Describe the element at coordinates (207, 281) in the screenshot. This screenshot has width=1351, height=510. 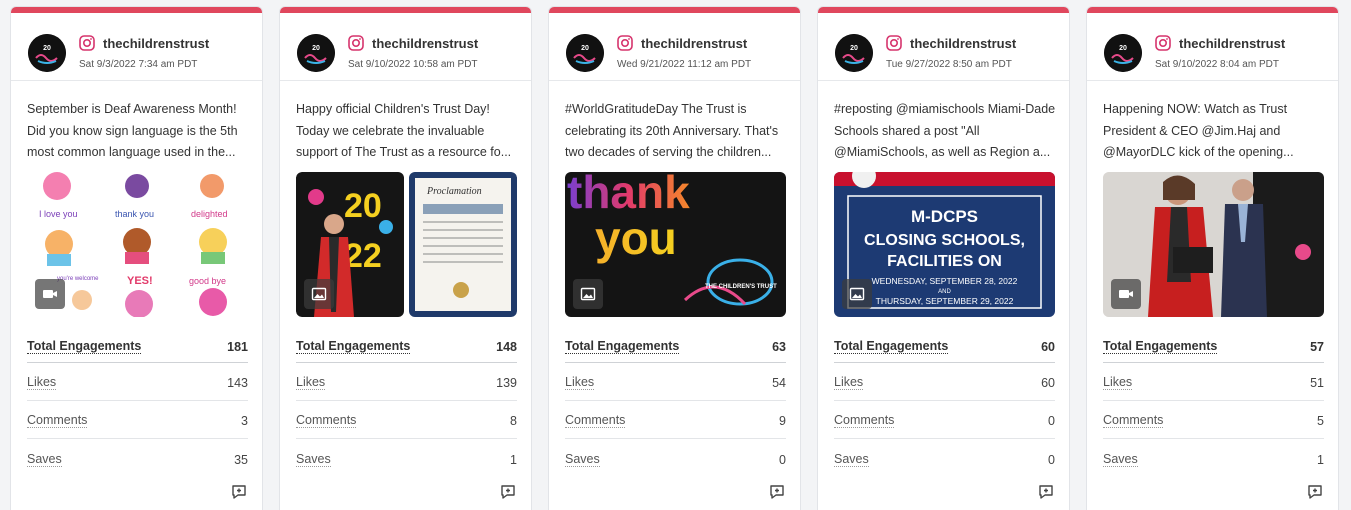
I see `svg-text: good bye` at that location.